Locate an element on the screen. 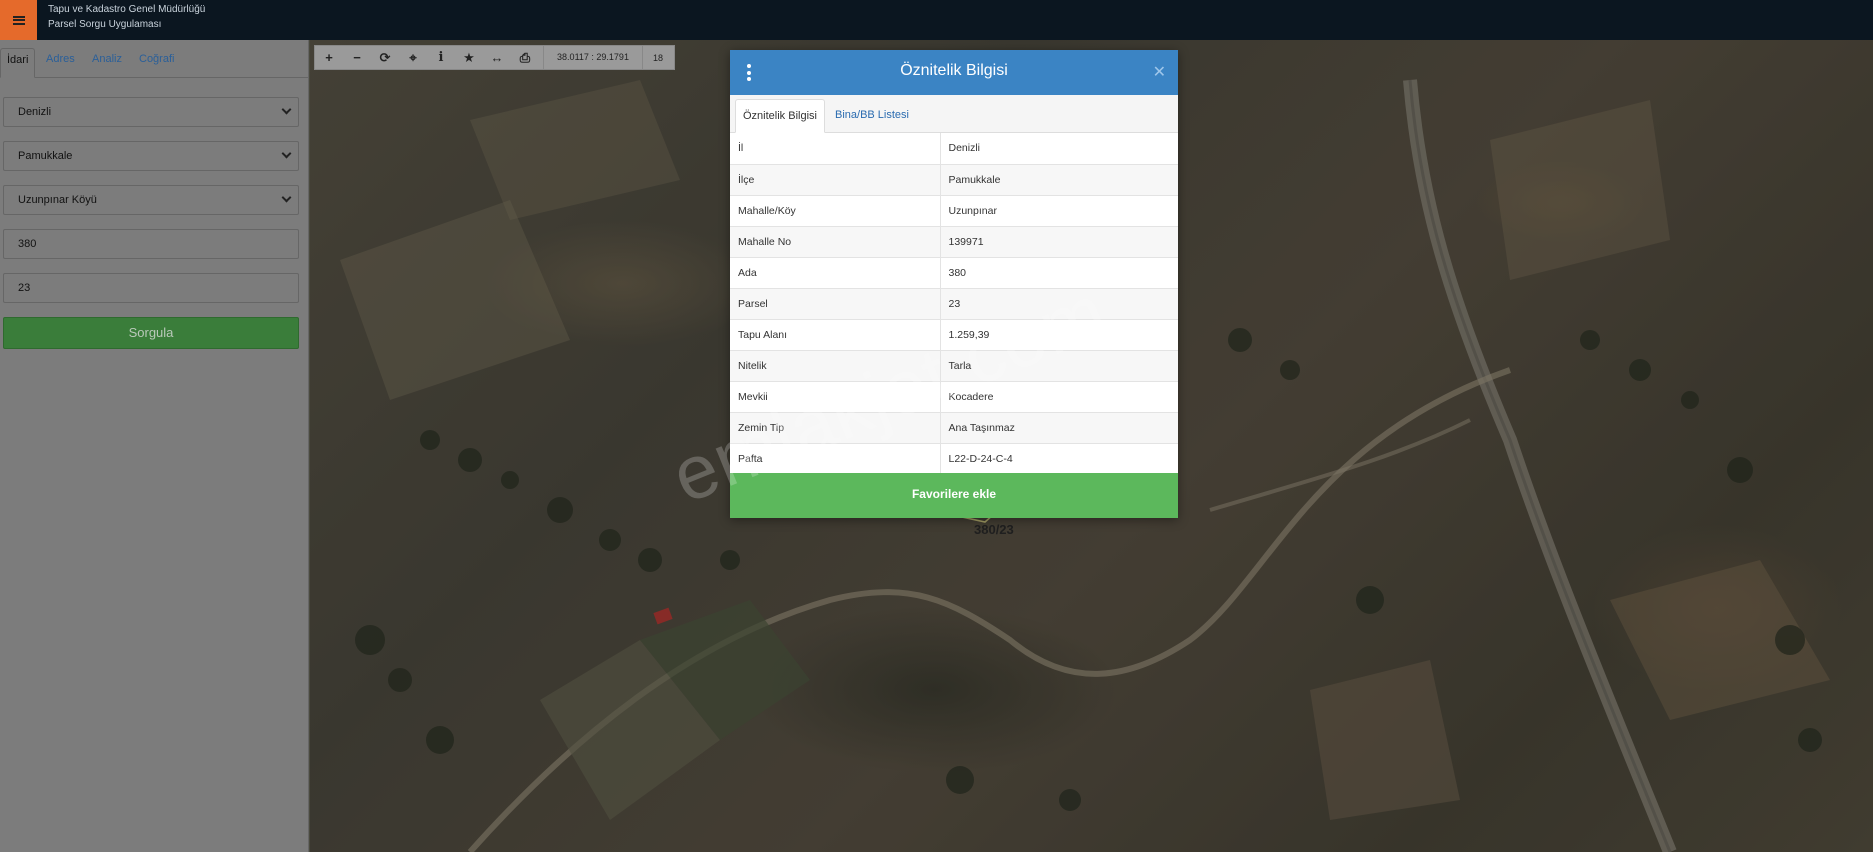  refresh-button: ⟳ is located at coordinates (385, 57).